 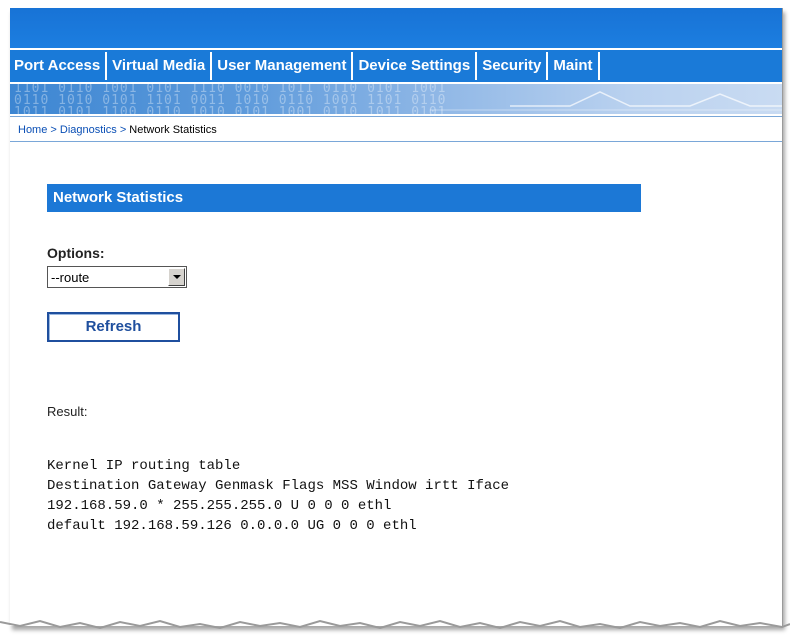 What do you see at coordinates (117, 277) in the screenshot?
I see `options-select: --route` at bounding box center [117, 277].